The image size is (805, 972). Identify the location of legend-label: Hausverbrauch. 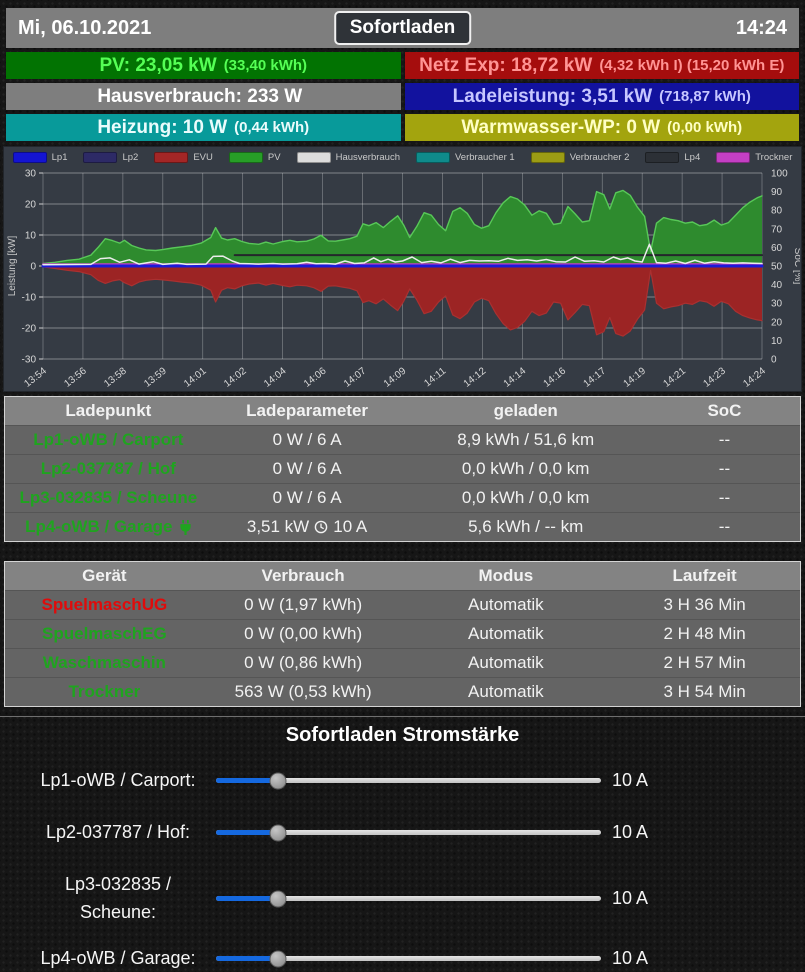
(367, 157).